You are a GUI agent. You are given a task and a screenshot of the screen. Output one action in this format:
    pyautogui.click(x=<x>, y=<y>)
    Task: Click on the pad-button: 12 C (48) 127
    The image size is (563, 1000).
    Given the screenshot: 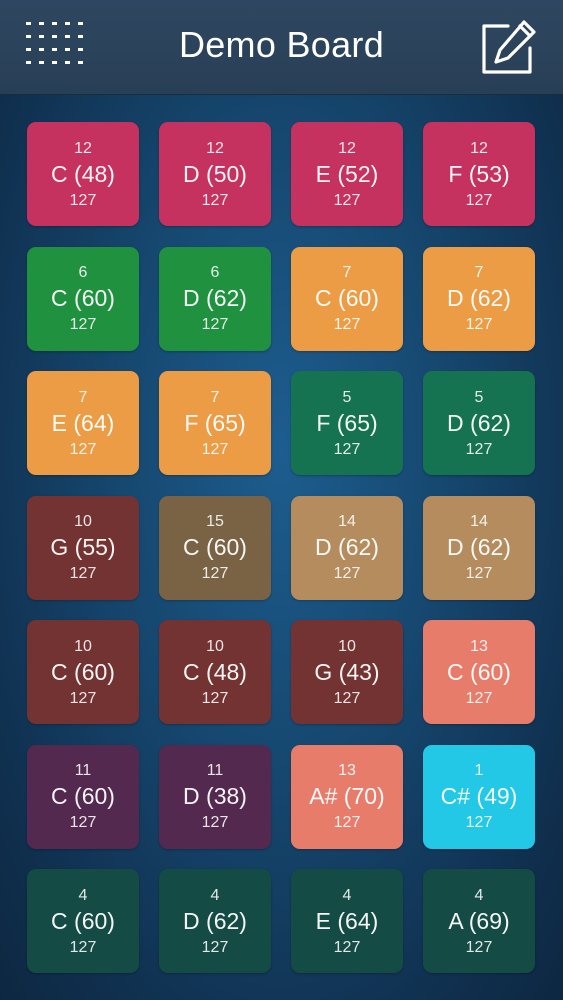 What is the action you would take?
    pyautogui.click(x=83, y=174)
    